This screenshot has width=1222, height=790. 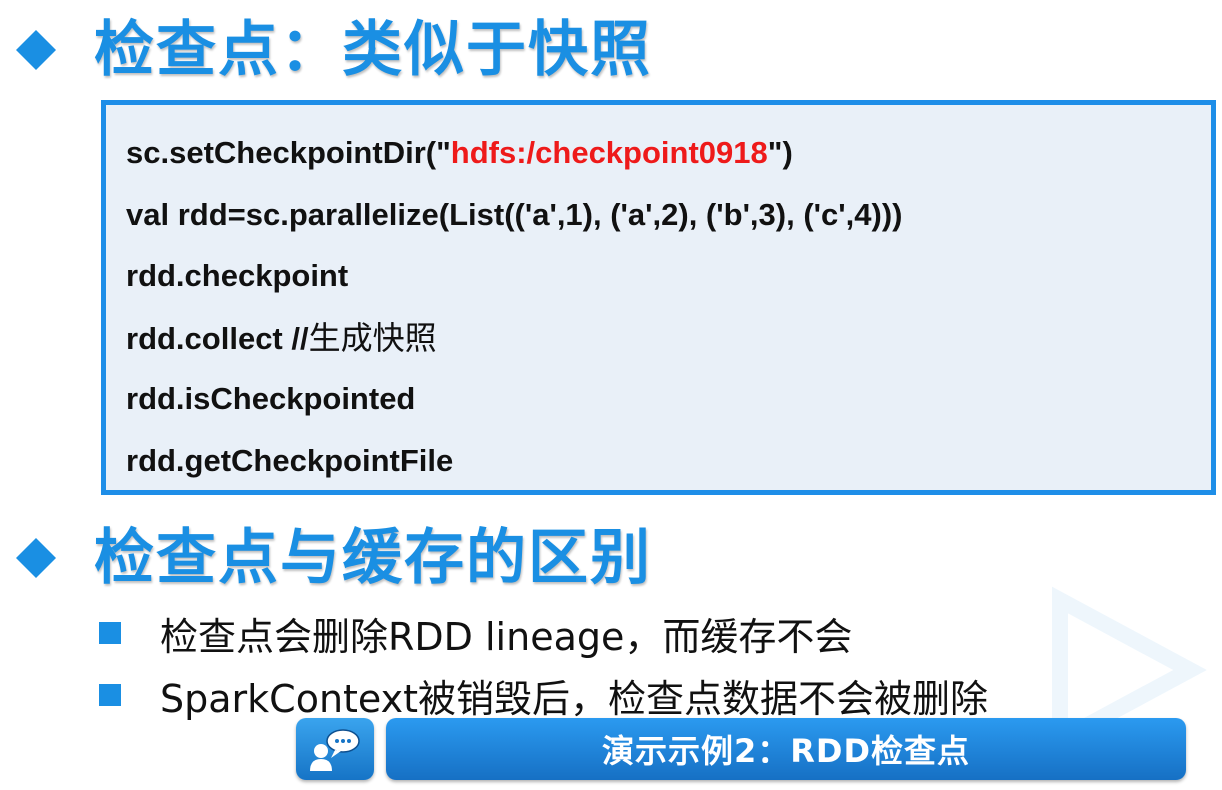 I want to click on bullet-text: SparkContext被销毁后，检查点数据不会被删除, so click(x=574, y=698).